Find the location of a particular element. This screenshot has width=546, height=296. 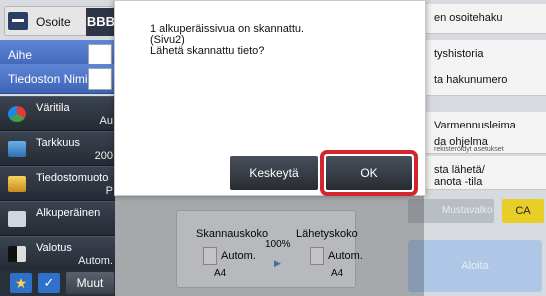

address-bbb-tile: BBB is located at coordinates (101, 22).